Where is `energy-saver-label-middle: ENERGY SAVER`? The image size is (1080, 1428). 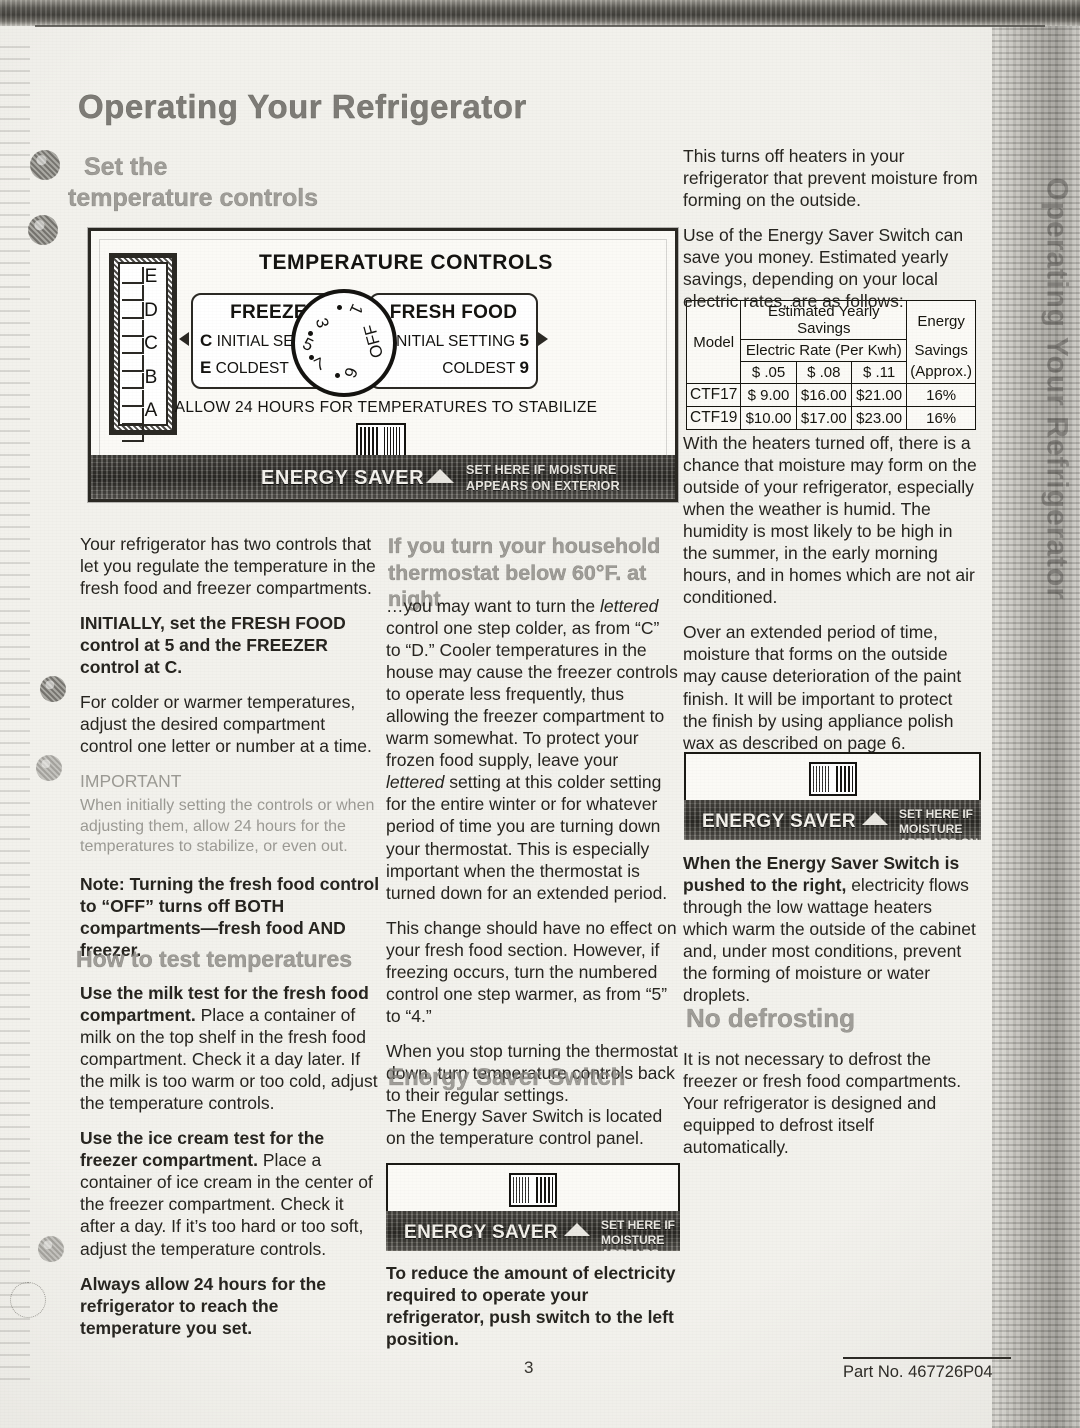 energy-saver-label-middle: ENERGY SAVER is located at coordinates (481, 1232).